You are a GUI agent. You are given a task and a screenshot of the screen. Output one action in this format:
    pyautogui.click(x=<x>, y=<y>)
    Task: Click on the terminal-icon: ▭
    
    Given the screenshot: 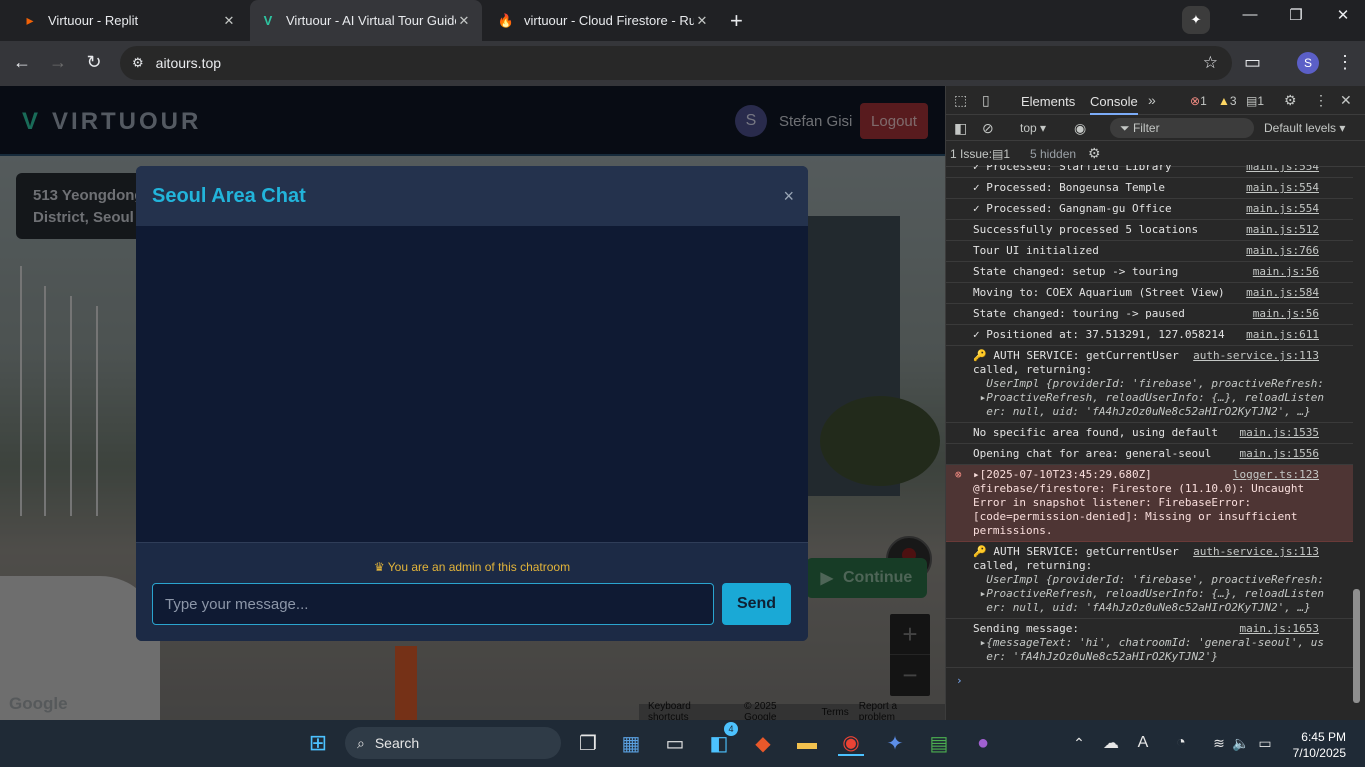 What is the action you would take?
    pyautogui.click(x=675, y=743)
    